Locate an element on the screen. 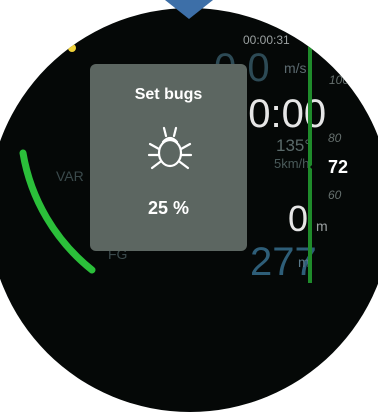 The image size is (378, 412). scroll-up-chevron-icon is located at coordinates (189, 10).